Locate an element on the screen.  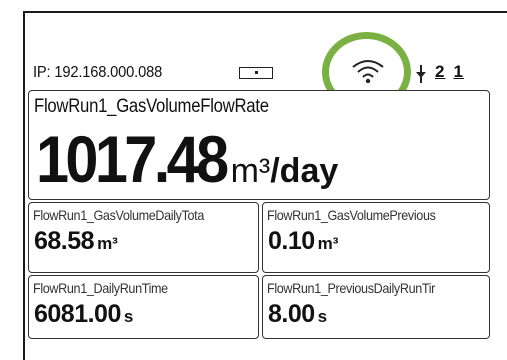
ip-address: IP: 192.168.000.088 is located at coordinates (98, 72).